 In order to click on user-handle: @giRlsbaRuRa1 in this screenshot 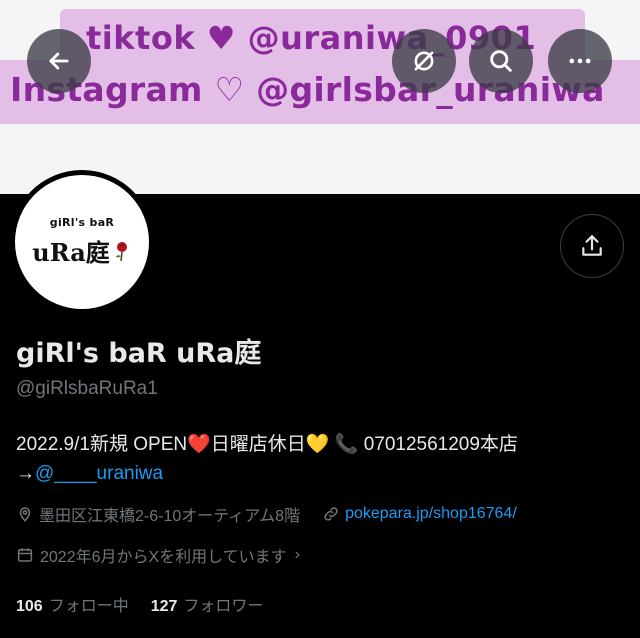, I will do `click(87, 388)`.